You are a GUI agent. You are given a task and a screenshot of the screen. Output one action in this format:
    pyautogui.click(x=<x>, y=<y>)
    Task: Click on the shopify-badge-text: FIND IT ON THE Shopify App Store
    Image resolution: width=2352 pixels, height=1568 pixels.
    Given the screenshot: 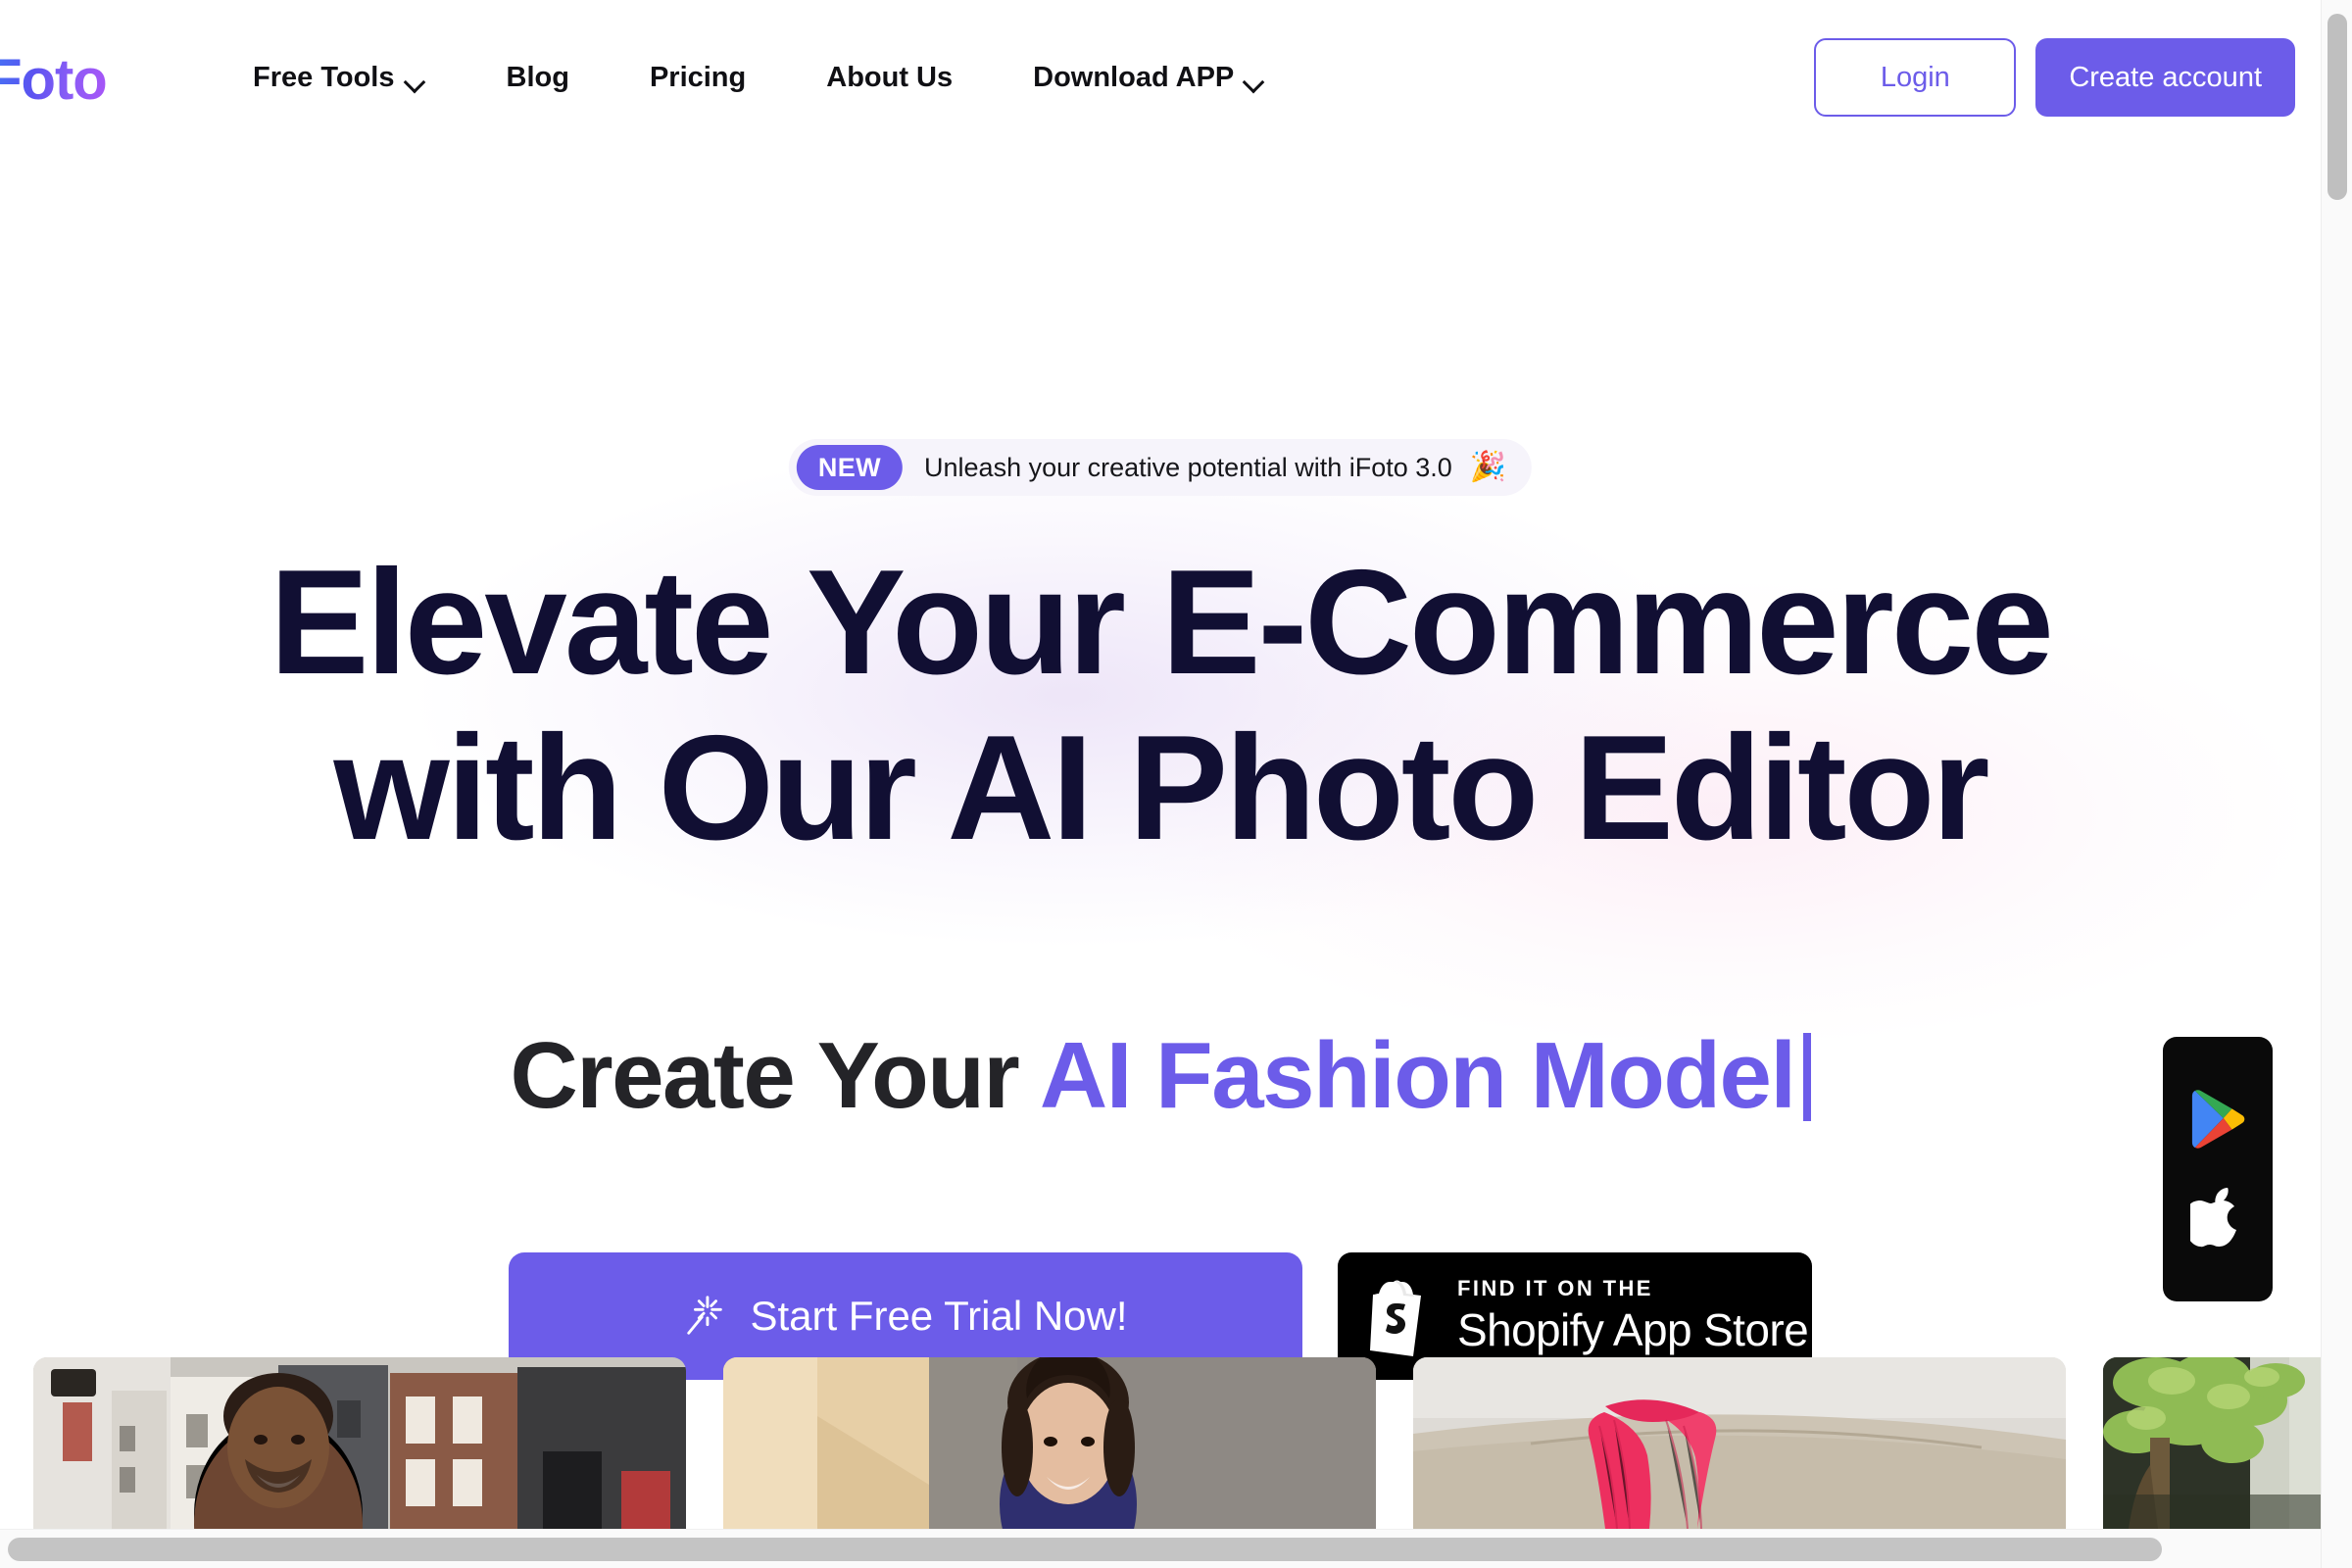 What is the action you would take?
    pyautogui.click(x=1633, y=1316)
    